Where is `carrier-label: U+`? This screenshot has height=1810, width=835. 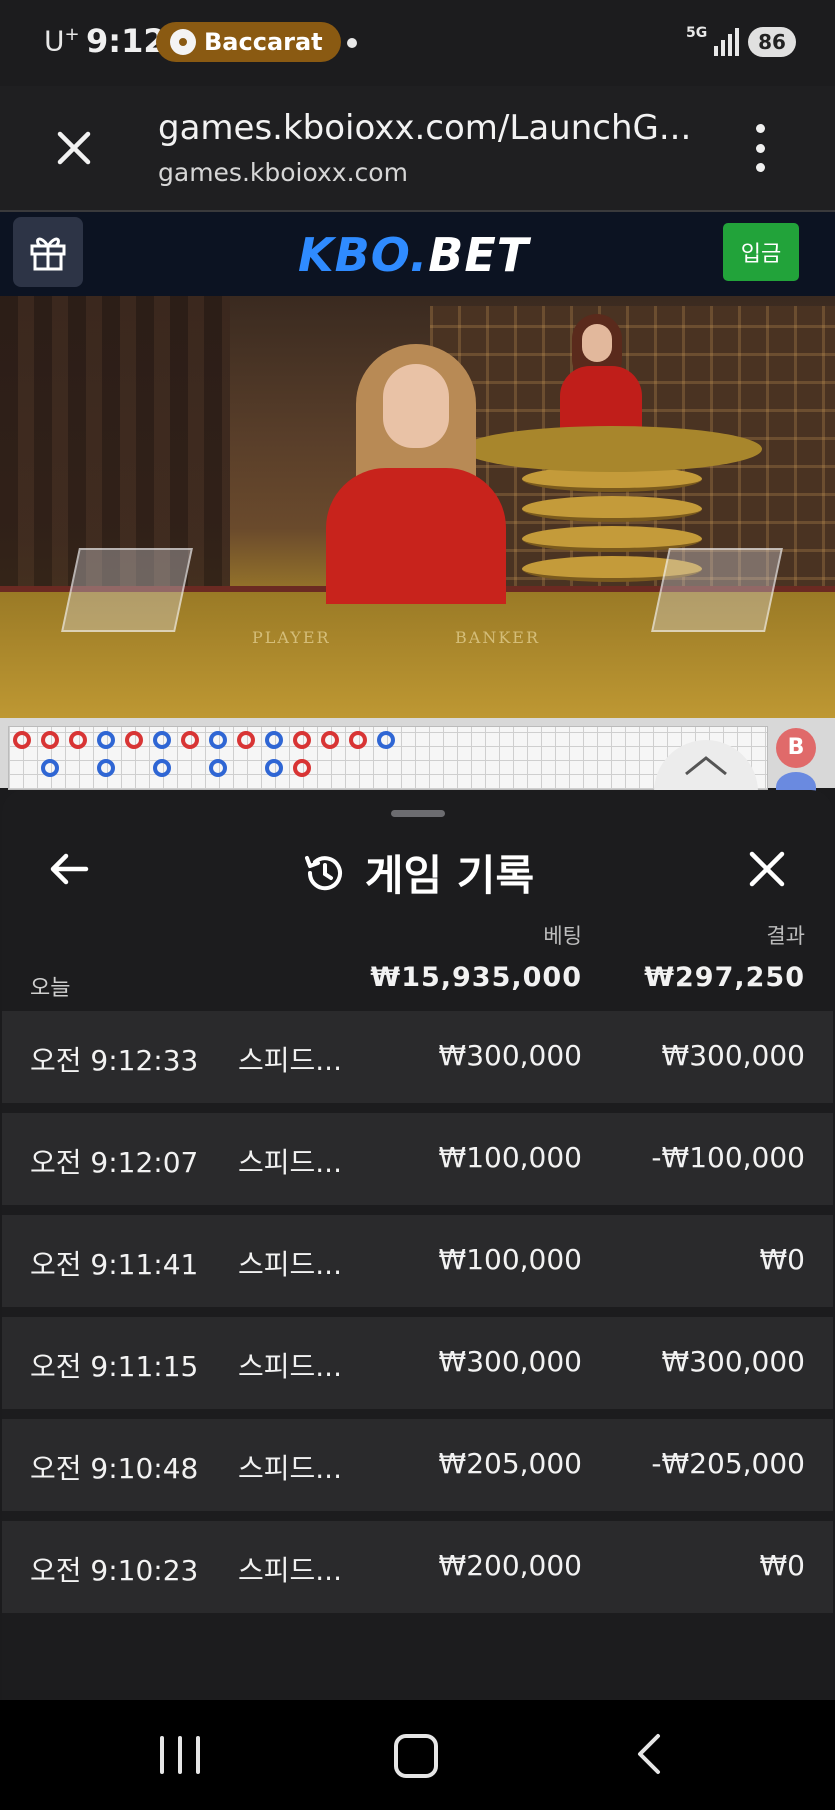
carrier-label: U+ is located at coordinates (62, 40).